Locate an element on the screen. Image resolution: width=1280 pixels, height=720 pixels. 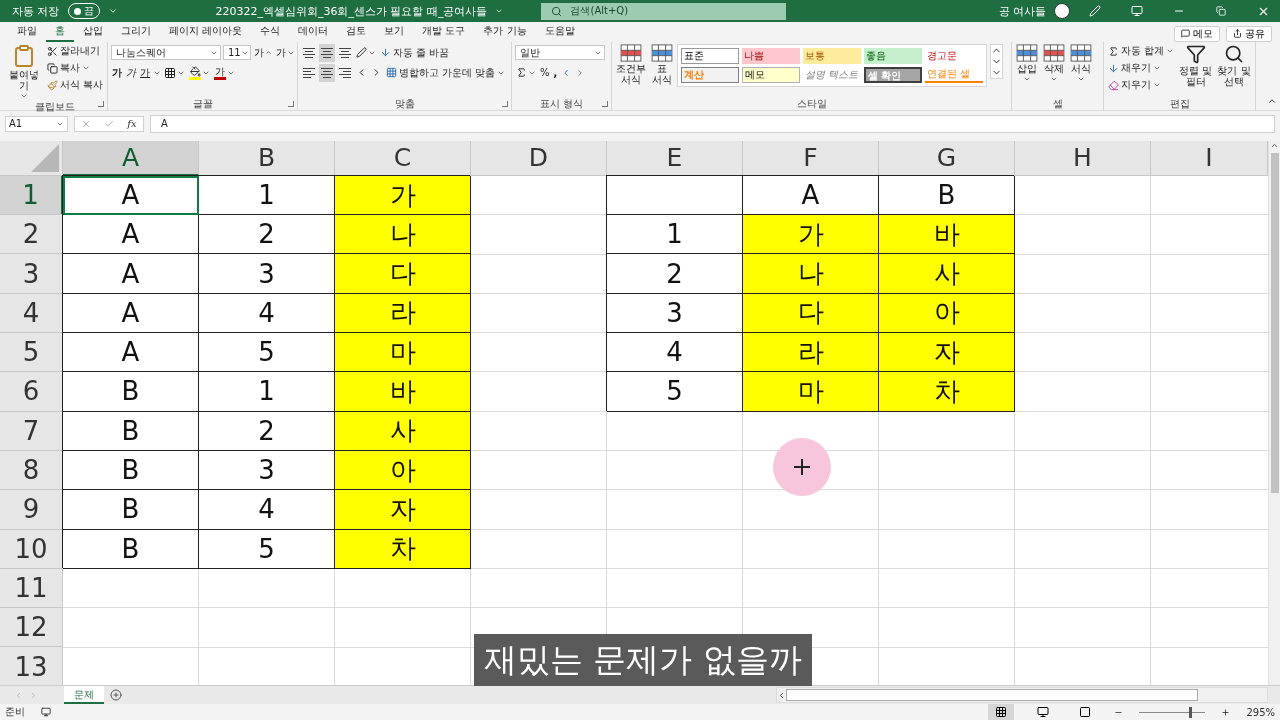
italic-button: 가 is located at coordinates (131, 72).